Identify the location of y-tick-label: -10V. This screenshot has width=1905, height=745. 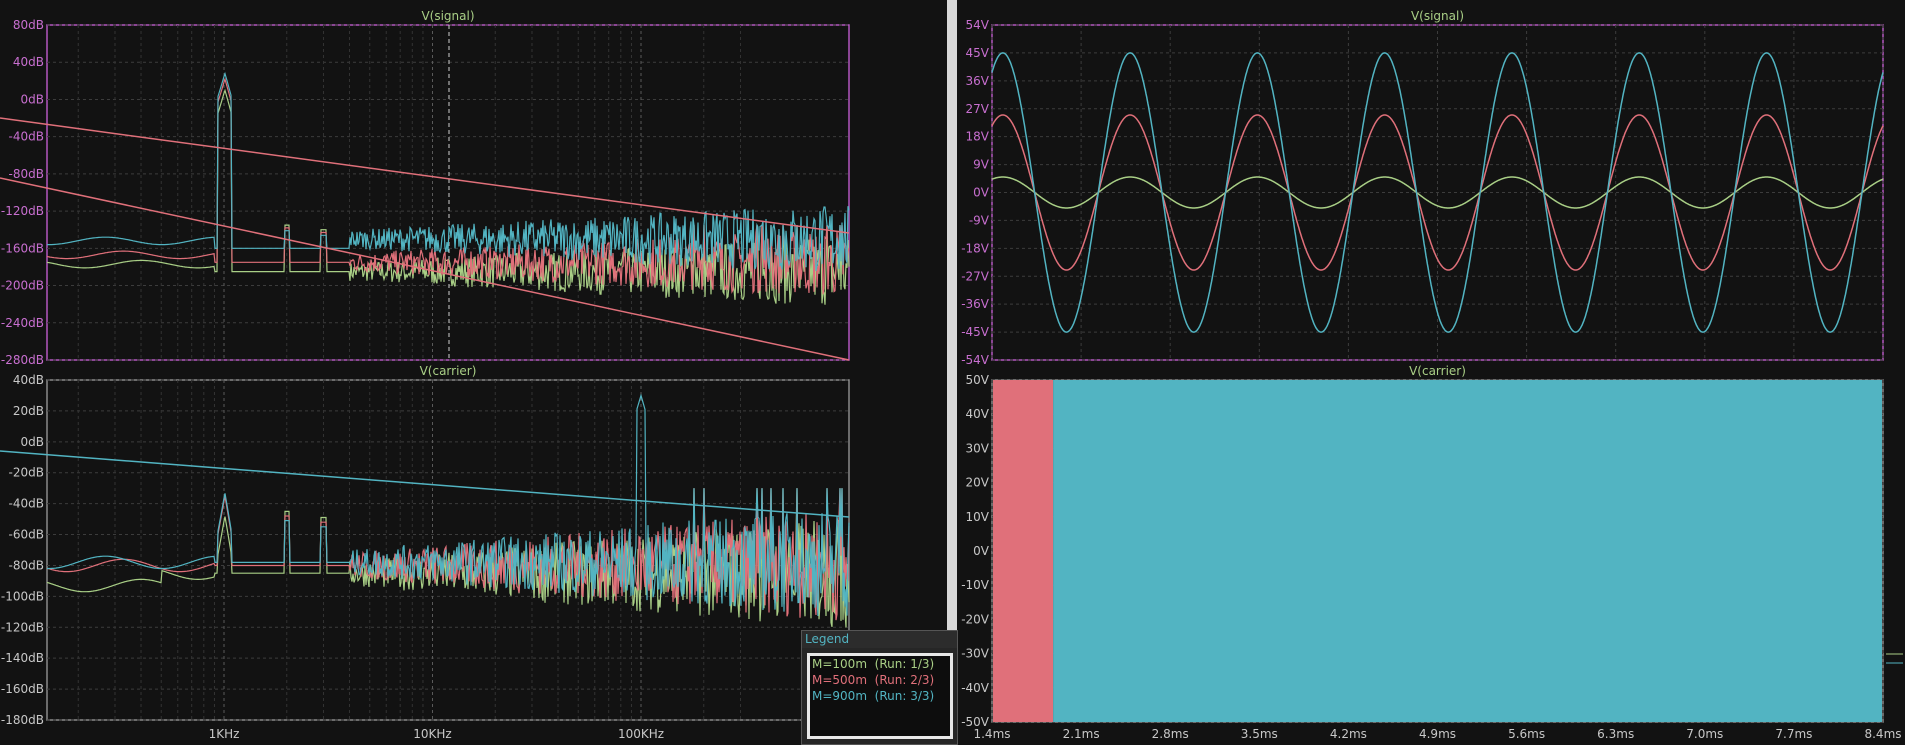
(975, 585).